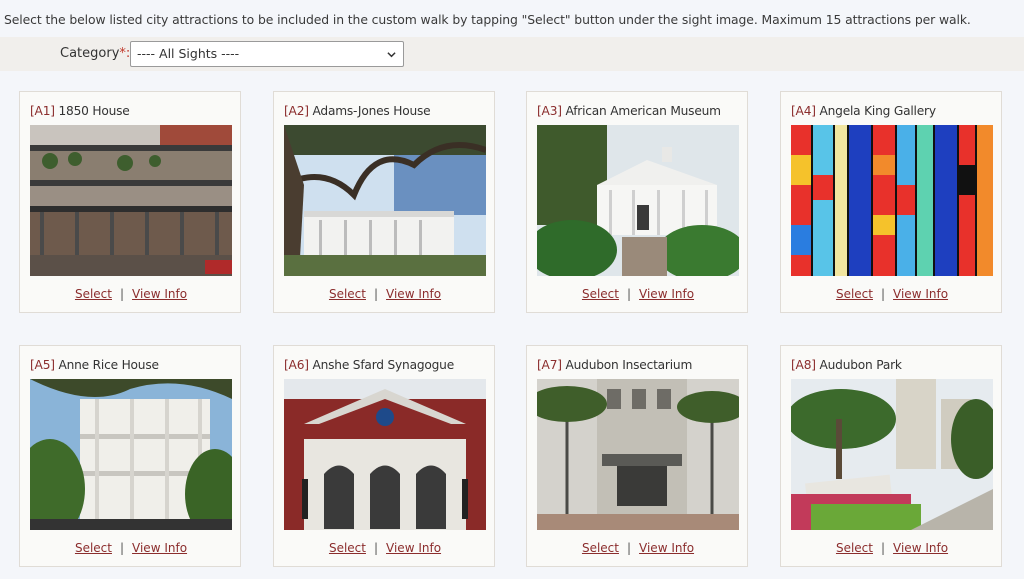 Image resolution: width=1024 pixels, height=579 pixels. Describe the element at coordinates (863, 111) in the screenshot. I see `attraction-title: [A4] Angela King Gallery` at that location.